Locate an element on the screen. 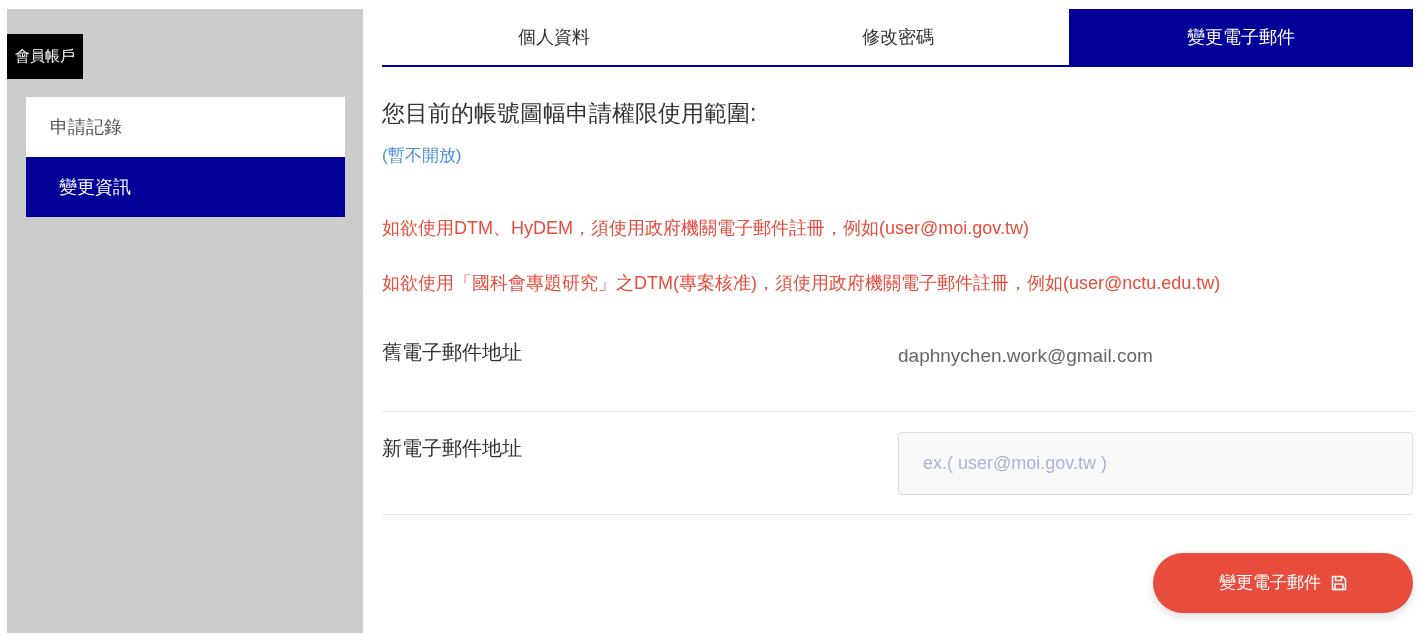 Image resolution: width=1425 pixels, height=641 pixels. email-input-field: ex.( user@moi.gov.tw ) is located at coordinates (1155, 463).